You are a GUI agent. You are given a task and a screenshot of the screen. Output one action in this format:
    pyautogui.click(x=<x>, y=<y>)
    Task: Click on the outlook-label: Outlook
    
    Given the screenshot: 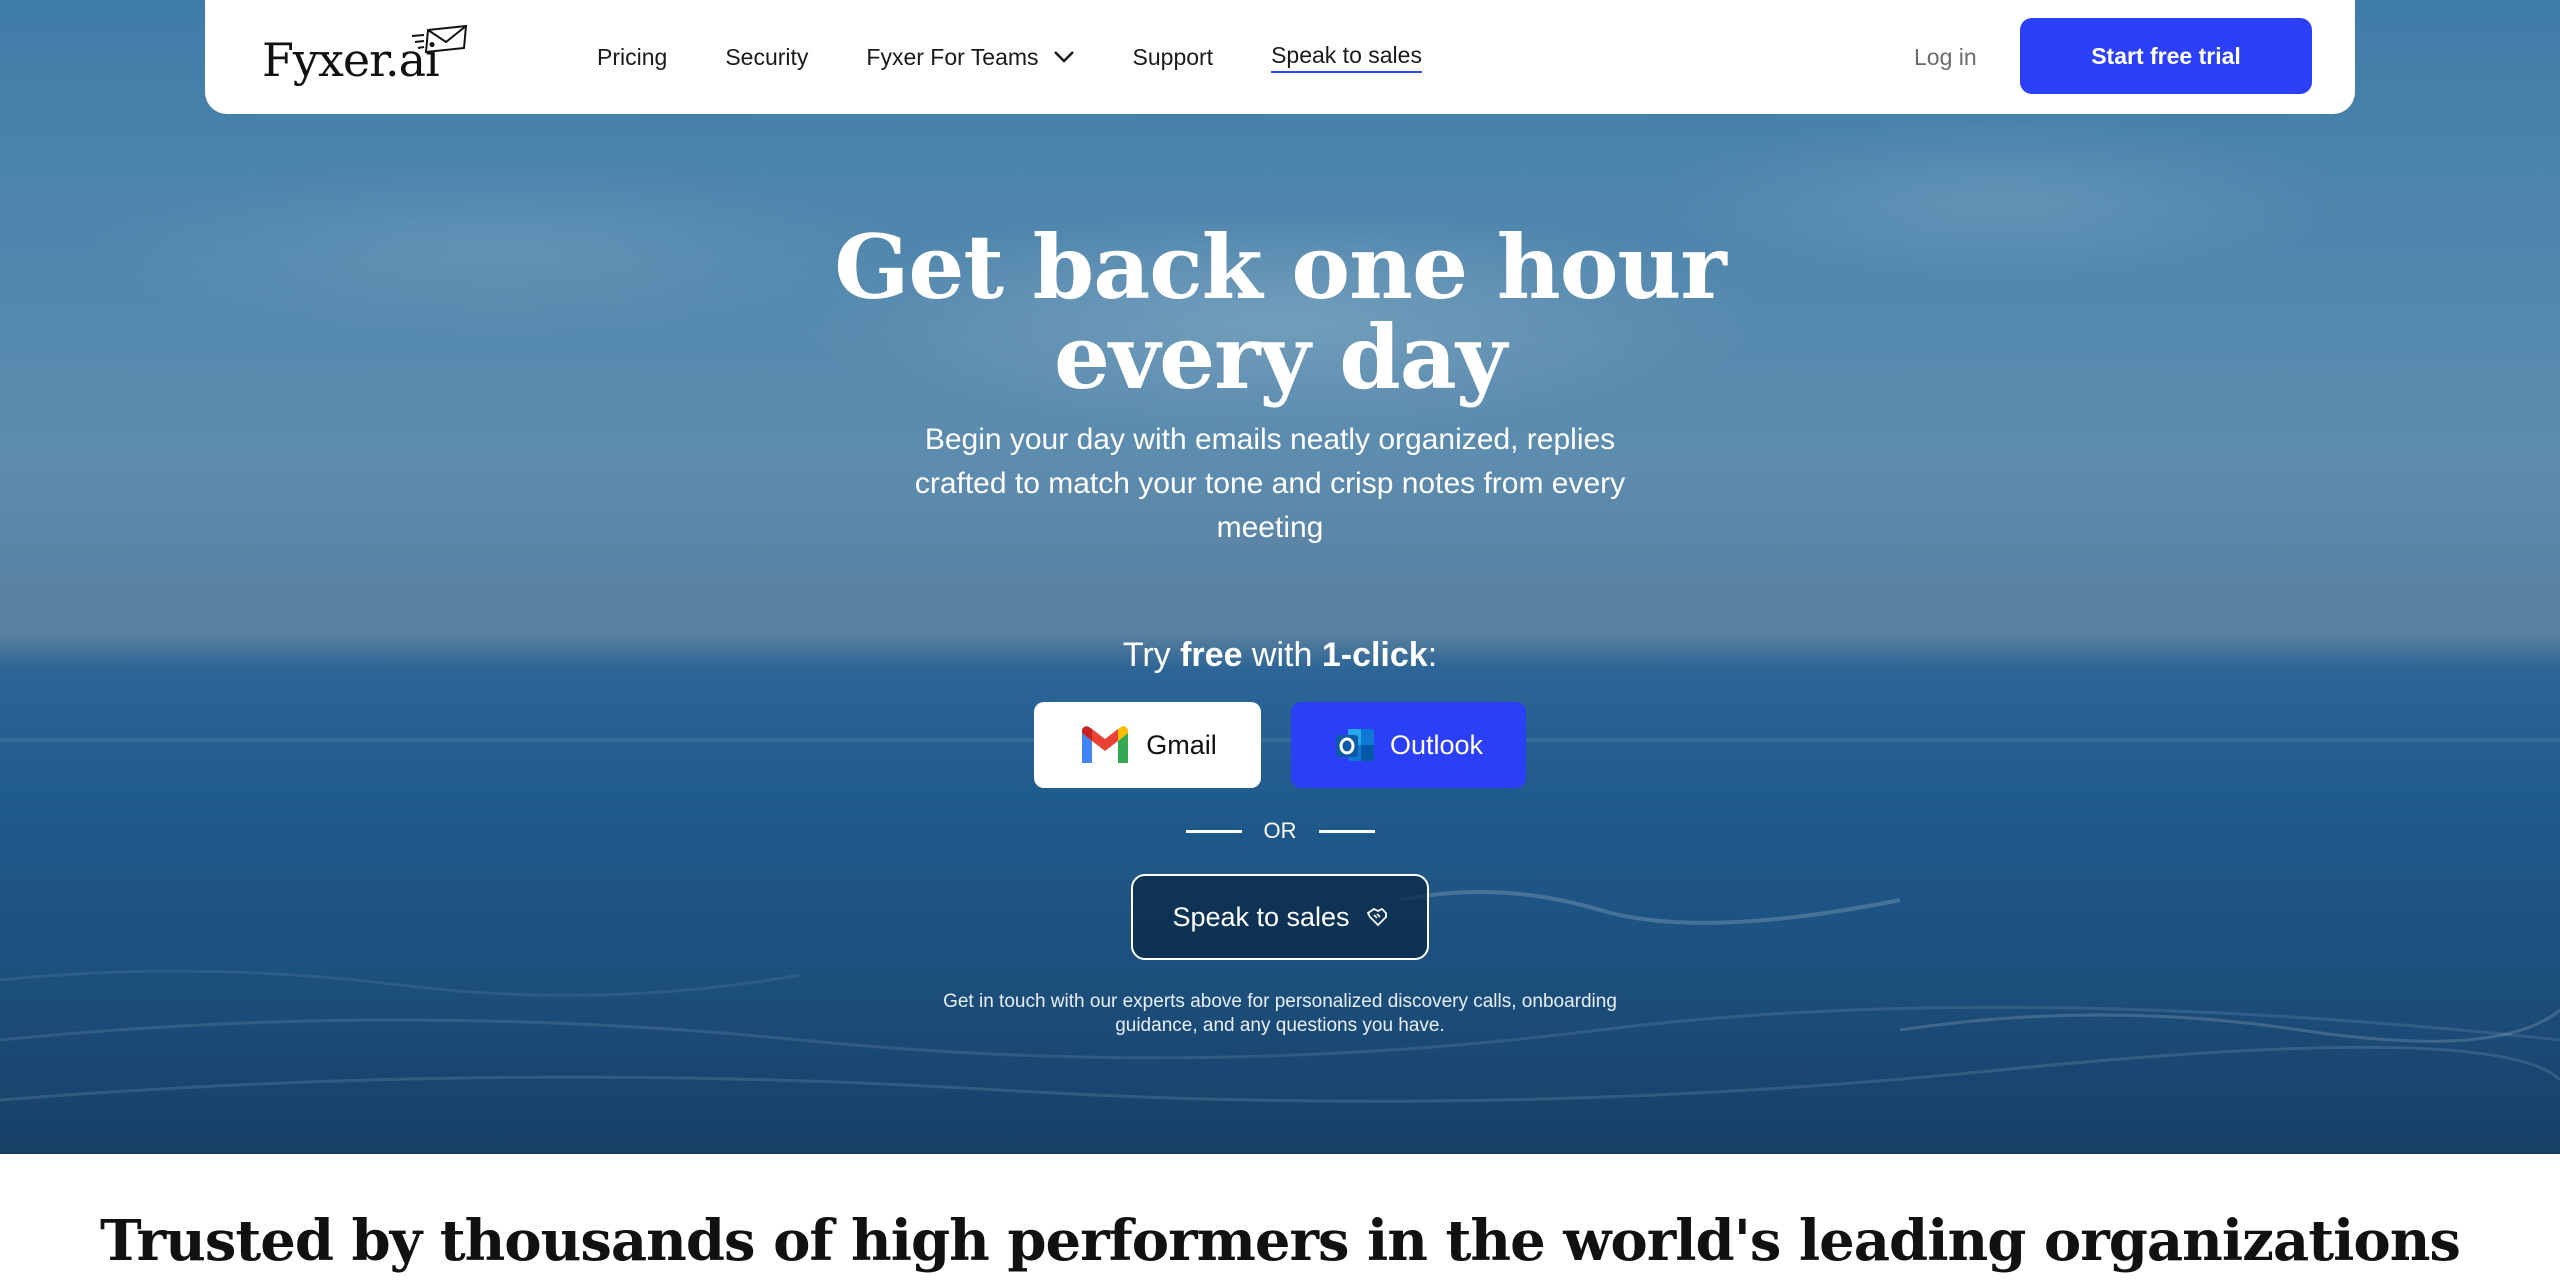 What is the action you would take?
    pyautogui.click(x=1436, y=744)
    